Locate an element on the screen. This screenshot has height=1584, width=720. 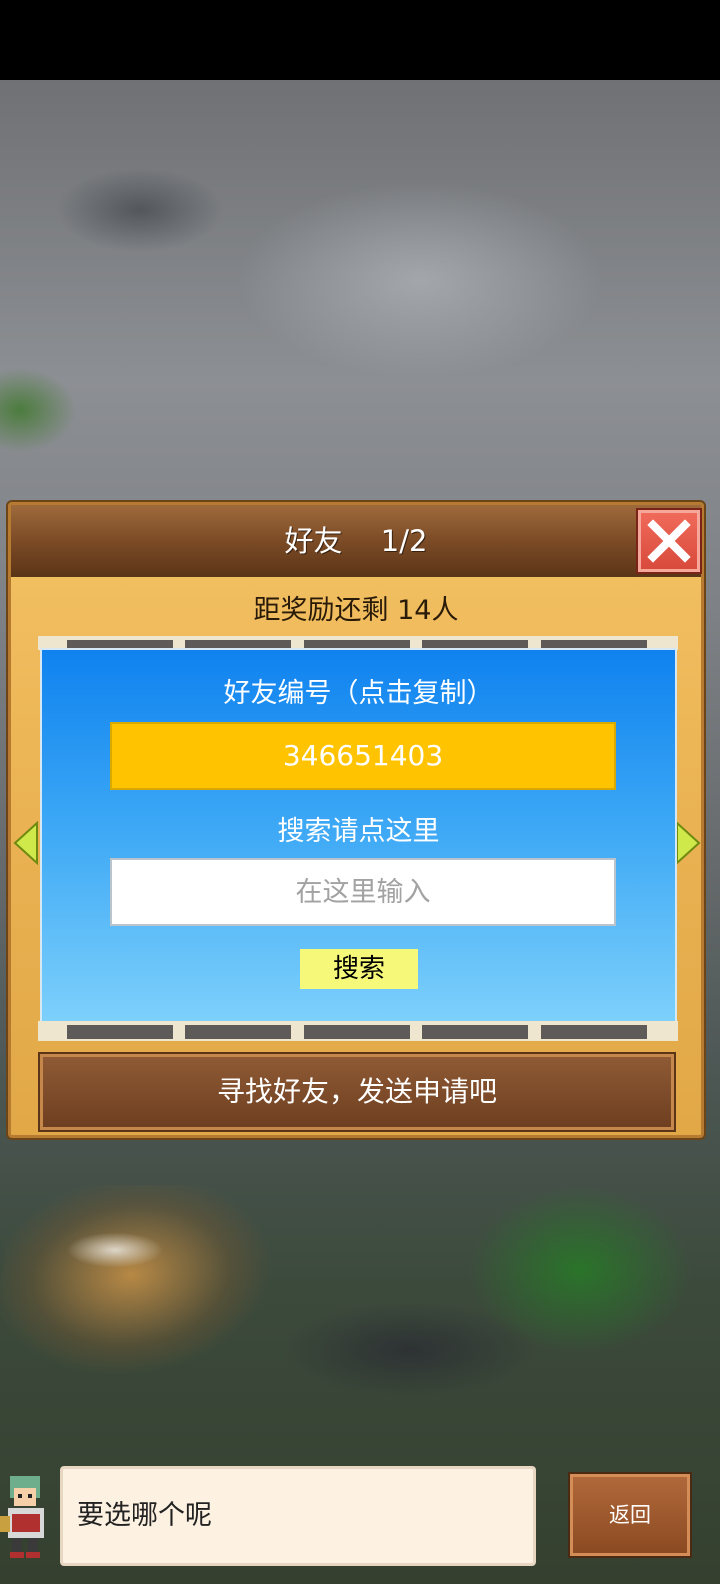
close-button is located at coordinates (669, 541).